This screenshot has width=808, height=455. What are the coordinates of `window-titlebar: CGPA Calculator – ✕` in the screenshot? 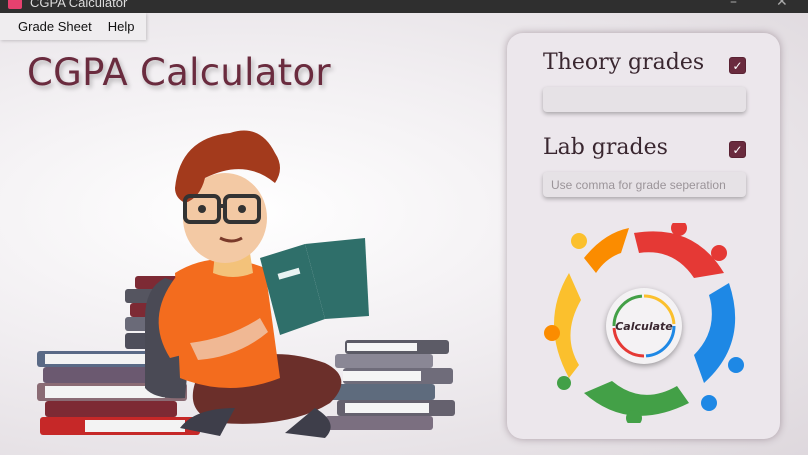 It's located at (404, 6).